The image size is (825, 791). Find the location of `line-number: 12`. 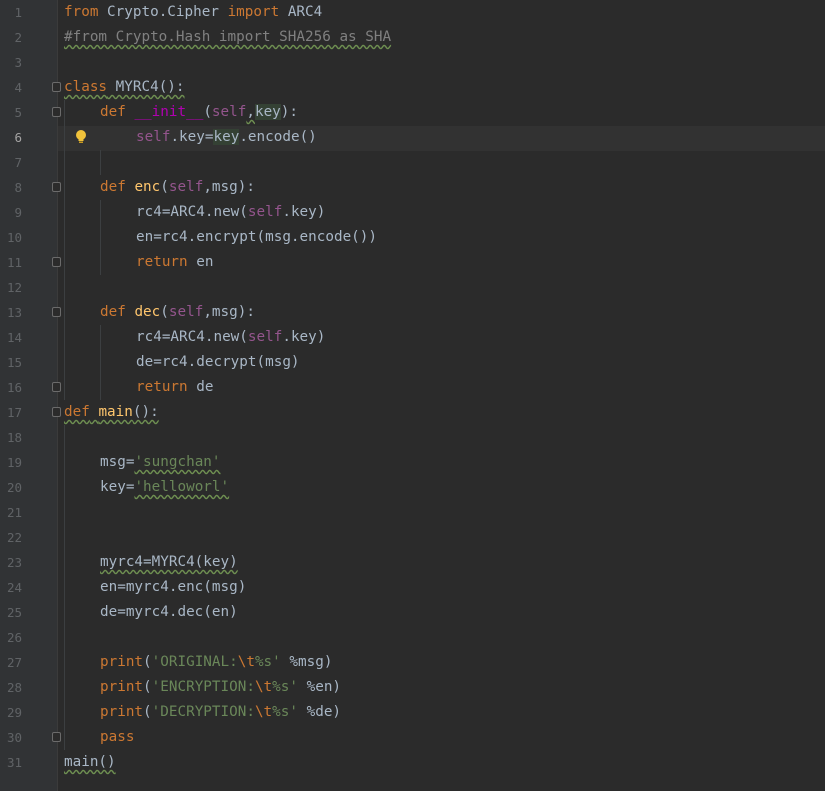

line-number: 12 is located at coordinates (11, 287).